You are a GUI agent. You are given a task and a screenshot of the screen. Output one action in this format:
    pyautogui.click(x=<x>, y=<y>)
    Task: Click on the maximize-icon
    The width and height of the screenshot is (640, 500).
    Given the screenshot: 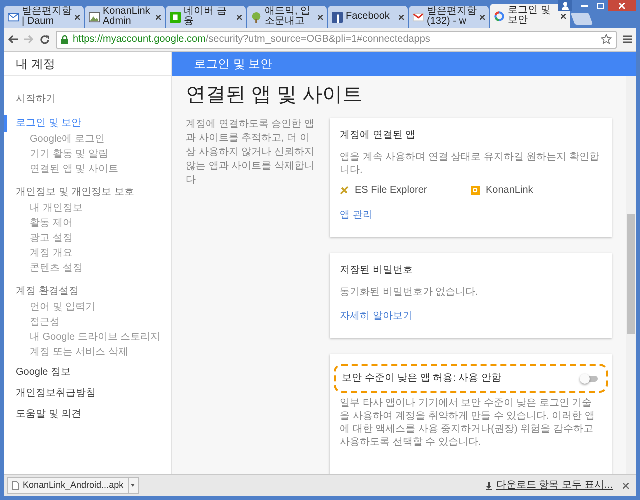 What is the action you would take?
    pyautogui.click(x=600, y=5)
    